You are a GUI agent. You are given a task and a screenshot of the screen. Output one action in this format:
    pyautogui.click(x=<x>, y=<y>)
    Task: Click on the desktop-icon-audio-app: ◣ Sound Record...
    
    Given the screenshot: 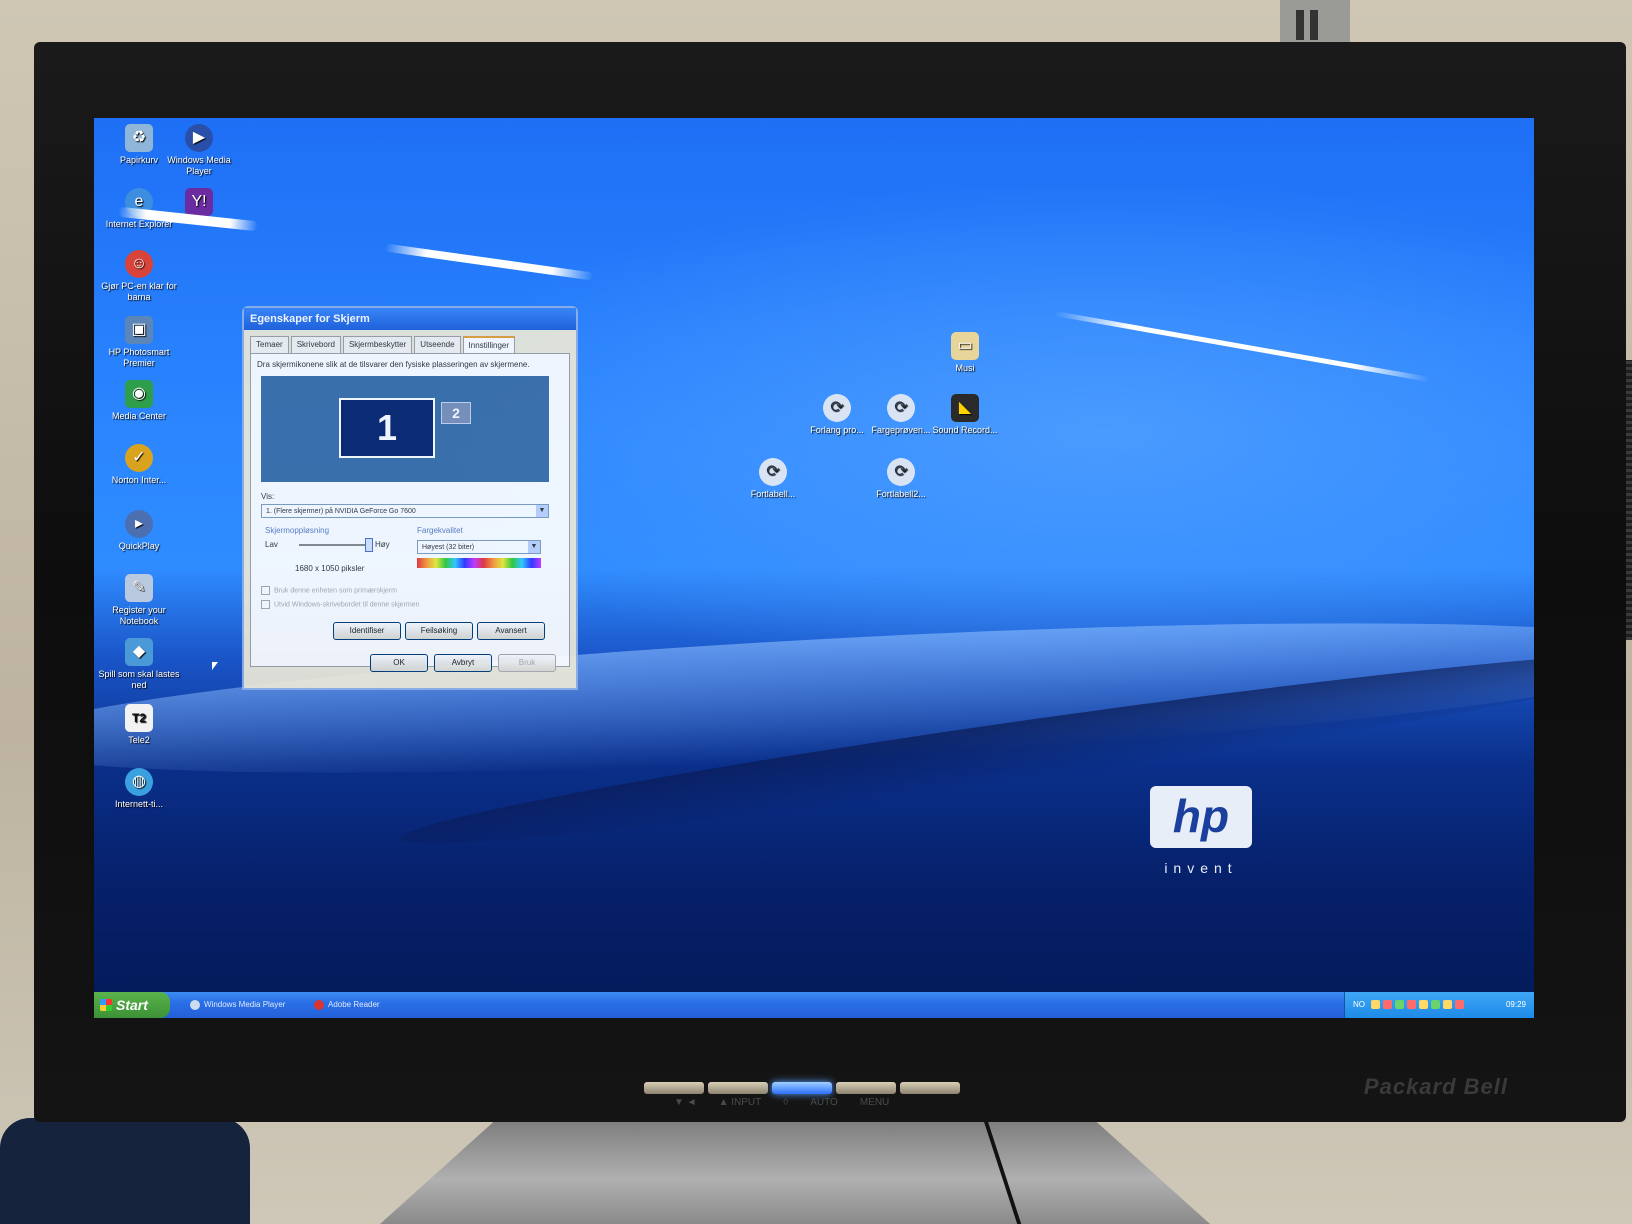 What is the action you would take?
    pyautogui.click(x=965, y=415)
    